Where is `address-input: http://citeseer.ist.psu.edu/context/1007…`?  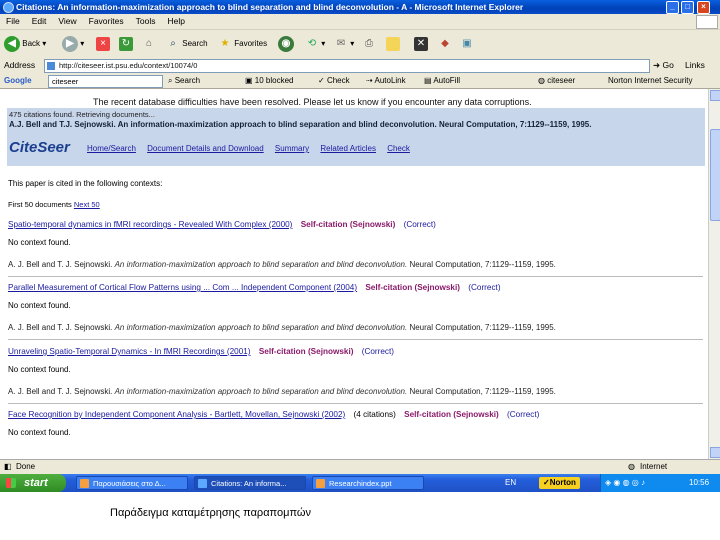 address-input: http://citeseer.ist.psu.edu/context/1007… is located at coordinates (347, 66).